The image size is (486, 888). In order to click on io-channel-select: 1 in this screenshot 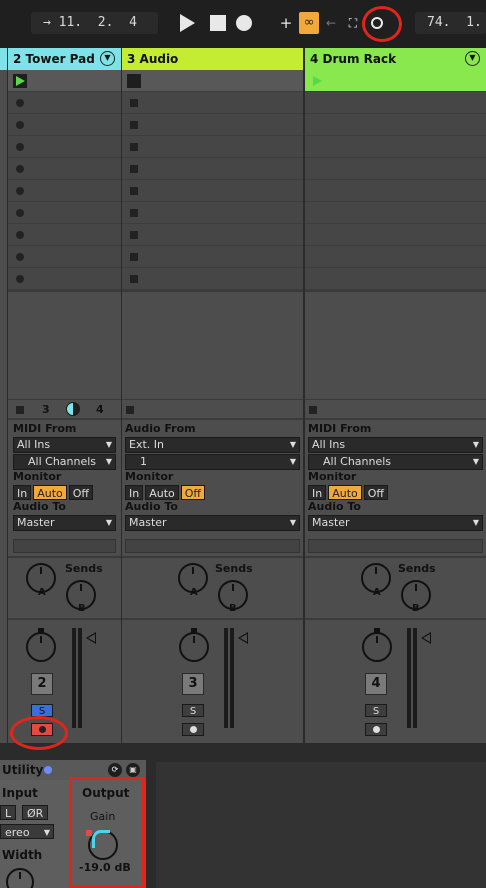, I will do `click(212, 462)`.